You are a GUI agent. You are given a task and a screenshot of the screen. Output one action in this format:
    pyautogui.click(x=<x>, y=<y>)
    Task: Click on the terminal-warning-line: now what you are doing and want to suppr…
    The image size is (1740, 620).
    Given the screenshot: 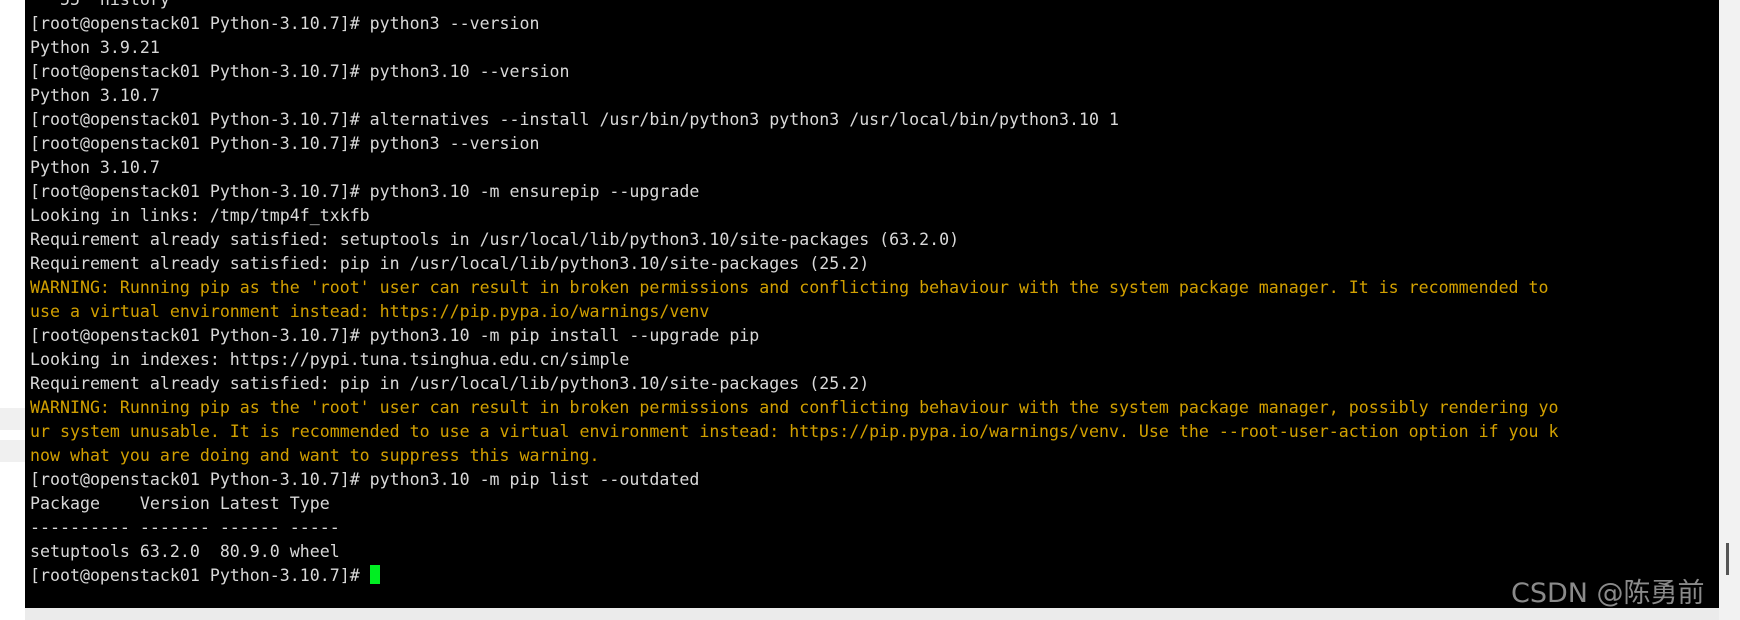 What is the action you would take?
    pyautogui.click(x=315, y=455)
    